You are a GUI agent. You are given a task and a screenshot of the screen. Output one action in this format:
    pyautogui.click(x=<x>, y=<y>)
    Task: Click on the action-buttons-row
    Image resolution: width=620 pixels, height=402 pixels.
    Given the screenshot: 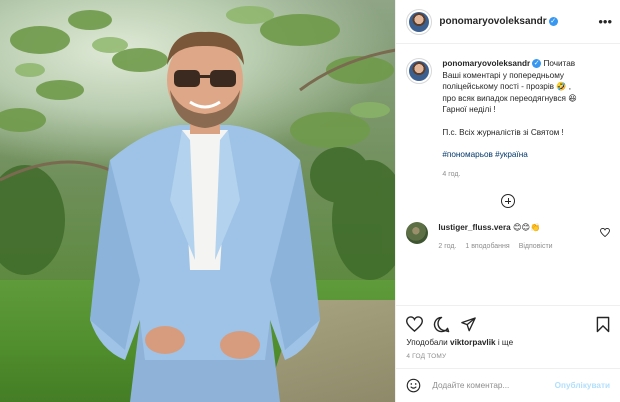 What is the action you would take?
    pyautogui.click(x=508, y=324)
    